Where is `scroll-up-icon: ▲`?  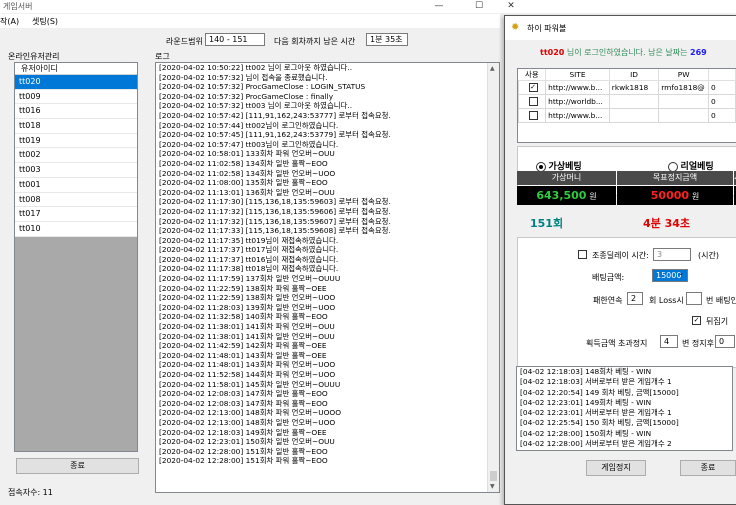
scroll-up-icon: ▲ is located at coordinates (492, 68).